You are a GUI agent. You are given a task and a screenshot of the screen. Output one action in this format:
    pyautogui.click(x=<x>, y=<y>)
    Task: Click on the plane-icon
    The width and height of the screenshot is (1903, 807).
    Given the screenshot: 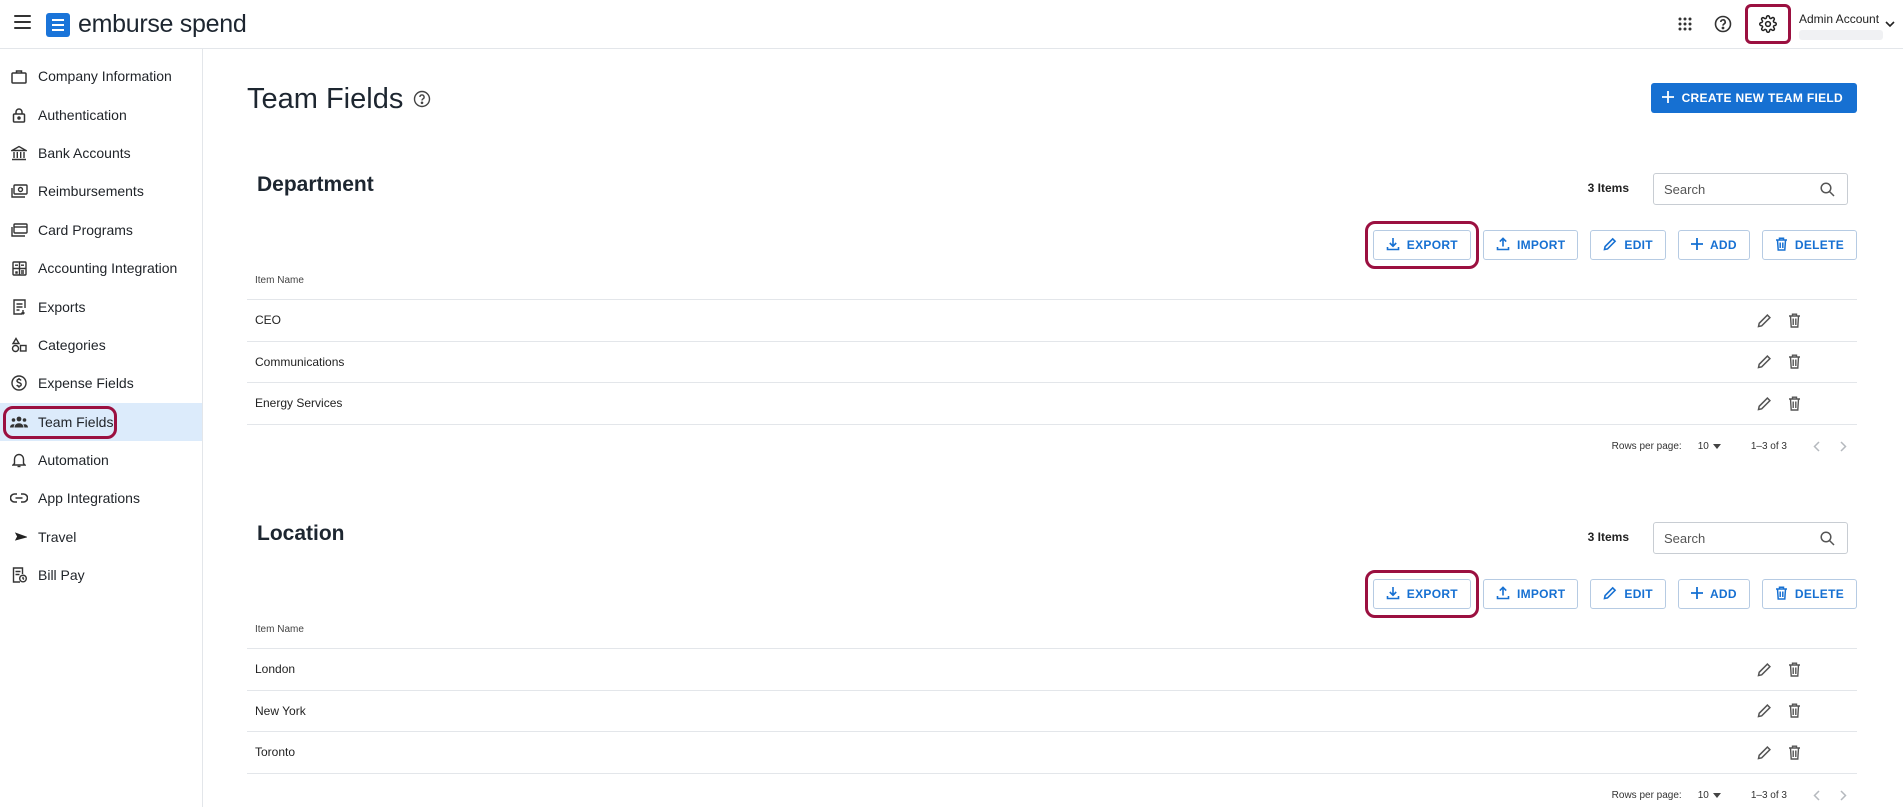 What is the action you would take?
    pyautogui.click(x=19, y=537)
    